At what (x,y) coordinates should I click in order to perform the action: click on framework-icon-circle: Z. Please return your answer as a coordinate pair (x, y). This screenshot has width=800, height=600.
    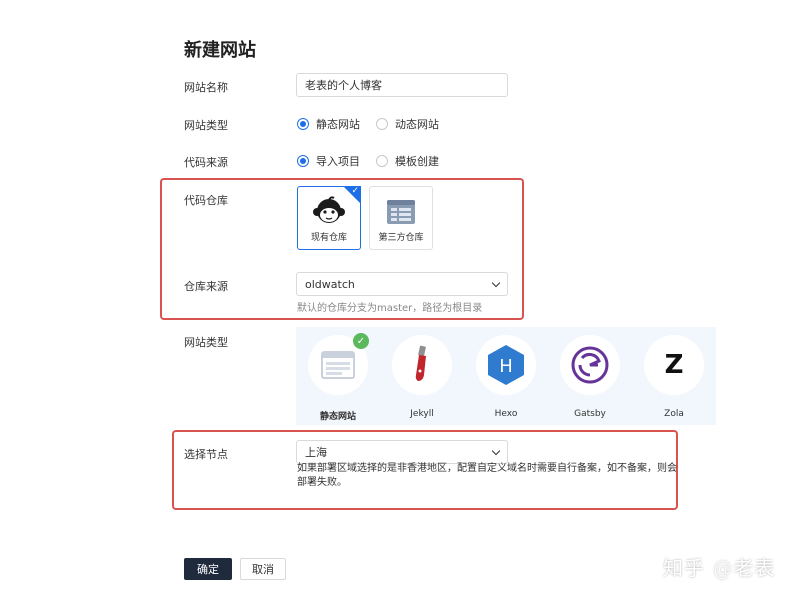
    Looking at the image, I should click on (674, 365).